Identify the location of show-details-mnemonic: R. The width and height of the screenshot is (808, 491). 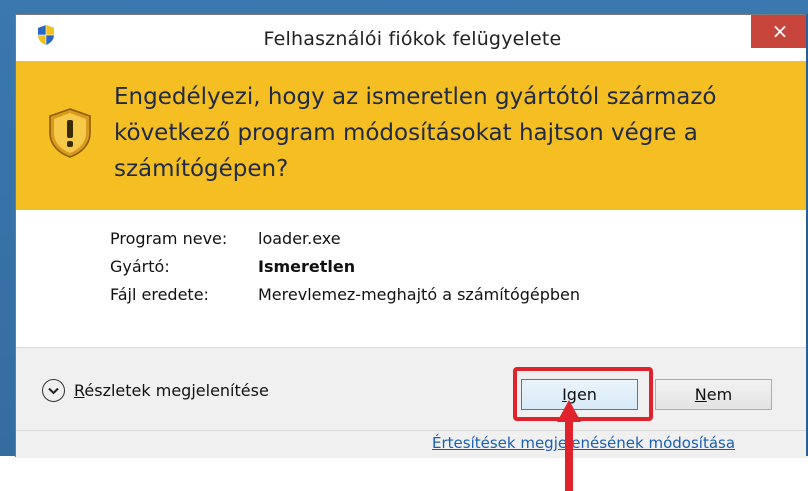
(79, 390).